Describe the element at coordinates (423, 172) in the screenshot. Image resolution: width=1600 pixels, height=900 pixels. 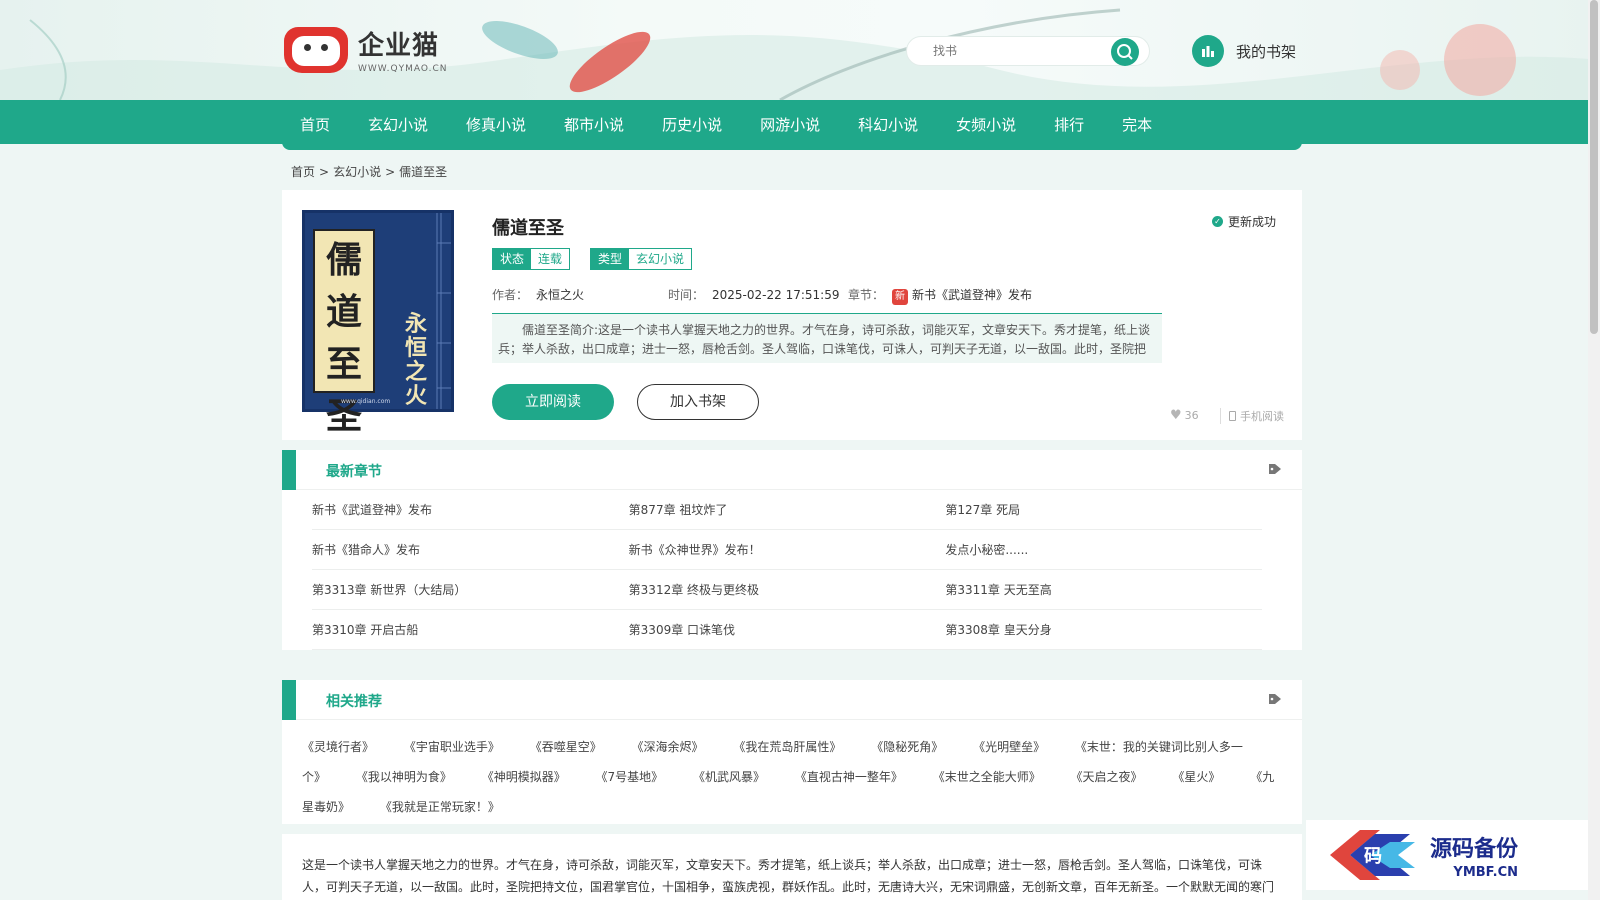
I see `breadcrumb-current: 儒道至圣` at that location.